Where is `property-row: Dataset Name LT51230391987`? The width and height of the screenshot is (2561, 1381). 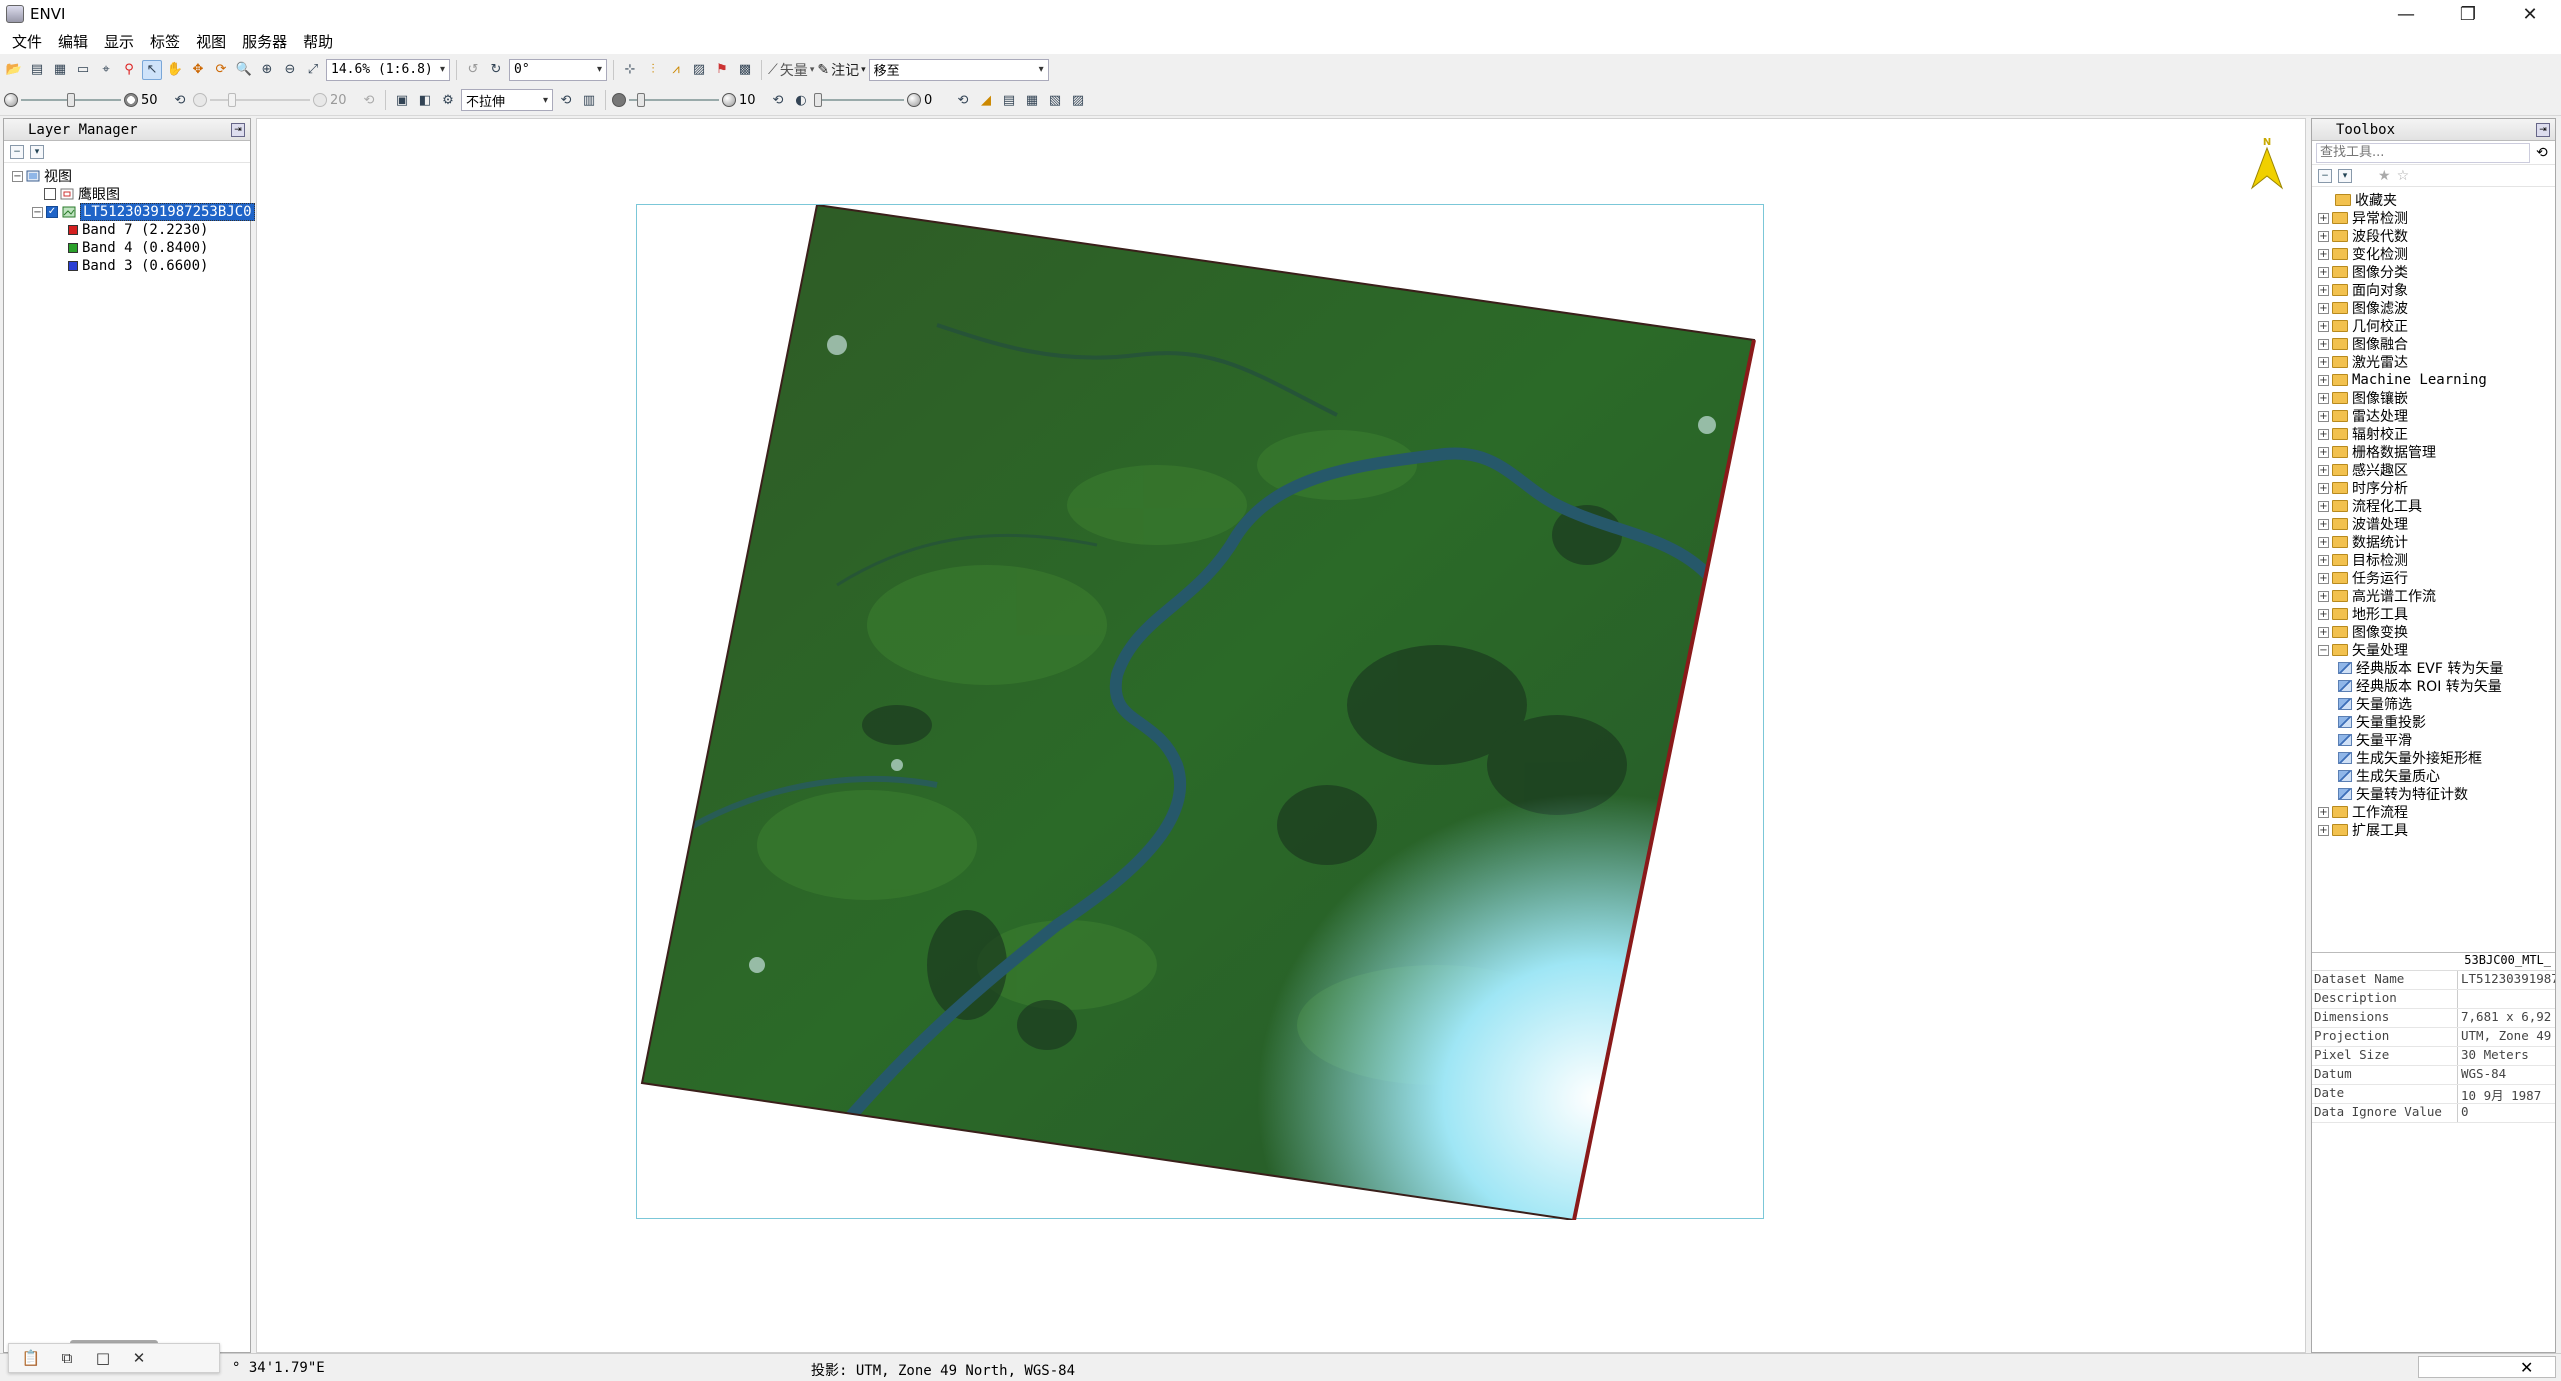 property-row: Dataset Name LT51230391987 is located at coordinates (2433, 980).